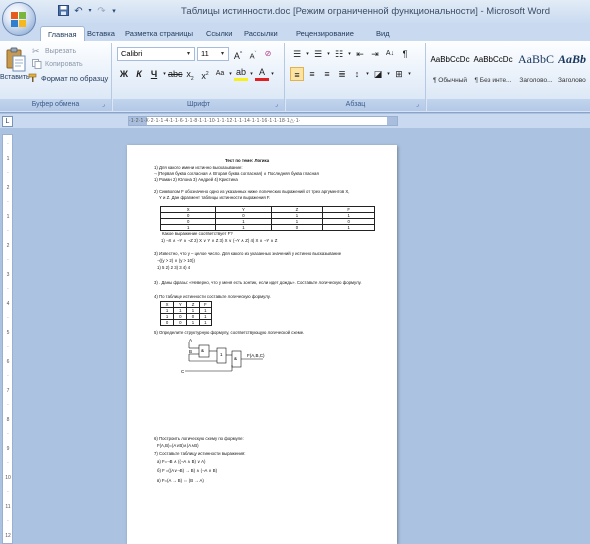 The image size is (590, 544). I want to click on font-color-icon: A, so click(262, 74).